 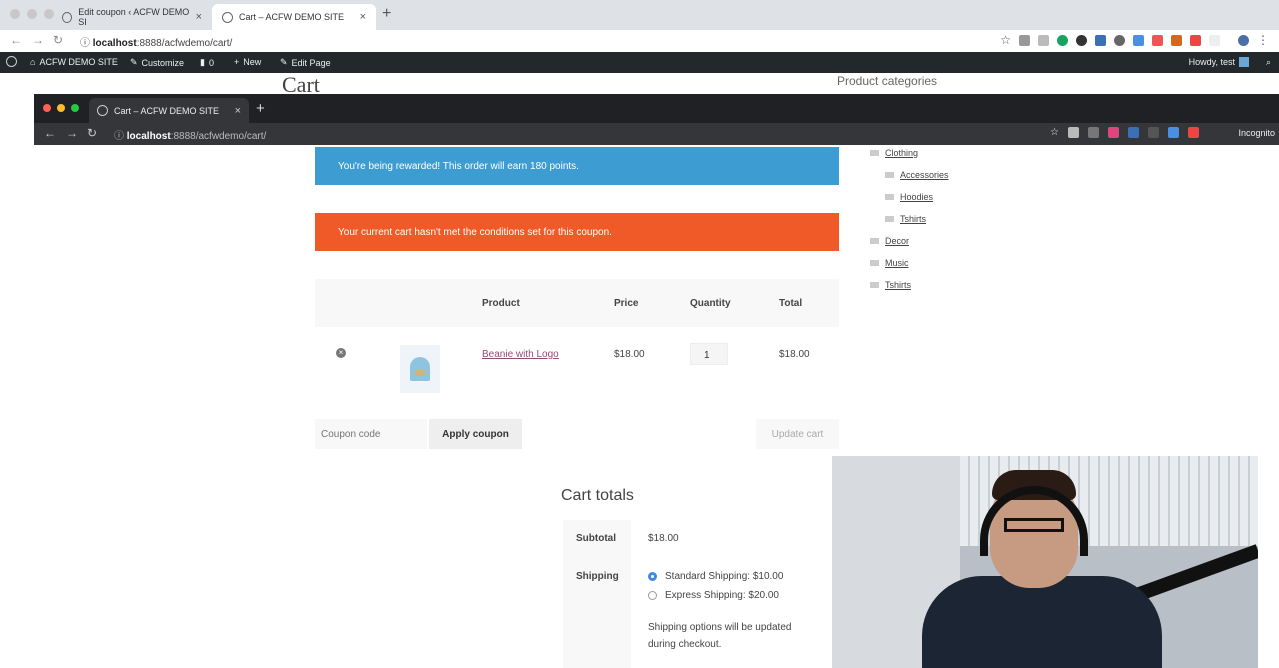 I want to click on coupon-code-input, so click(x=371, y=434).